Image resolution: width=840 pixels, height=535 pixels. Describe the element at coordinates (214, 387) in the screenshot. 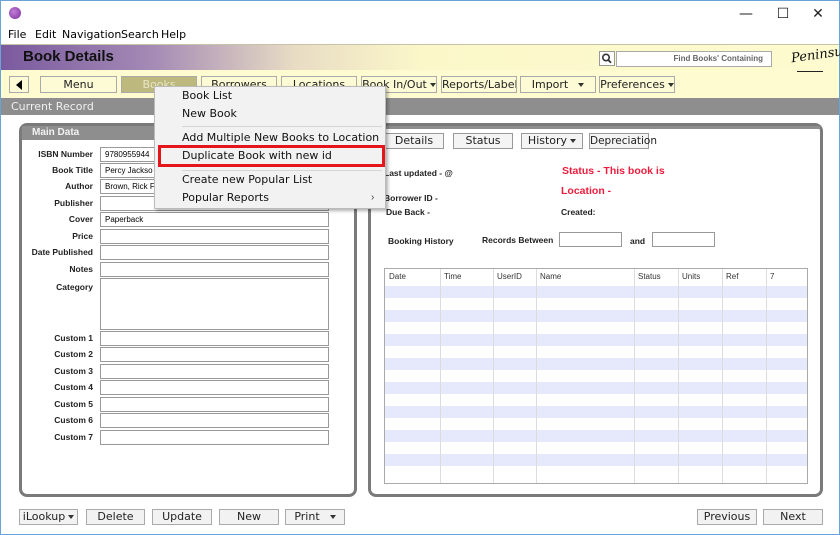

I see `custom-4-field` at that location.